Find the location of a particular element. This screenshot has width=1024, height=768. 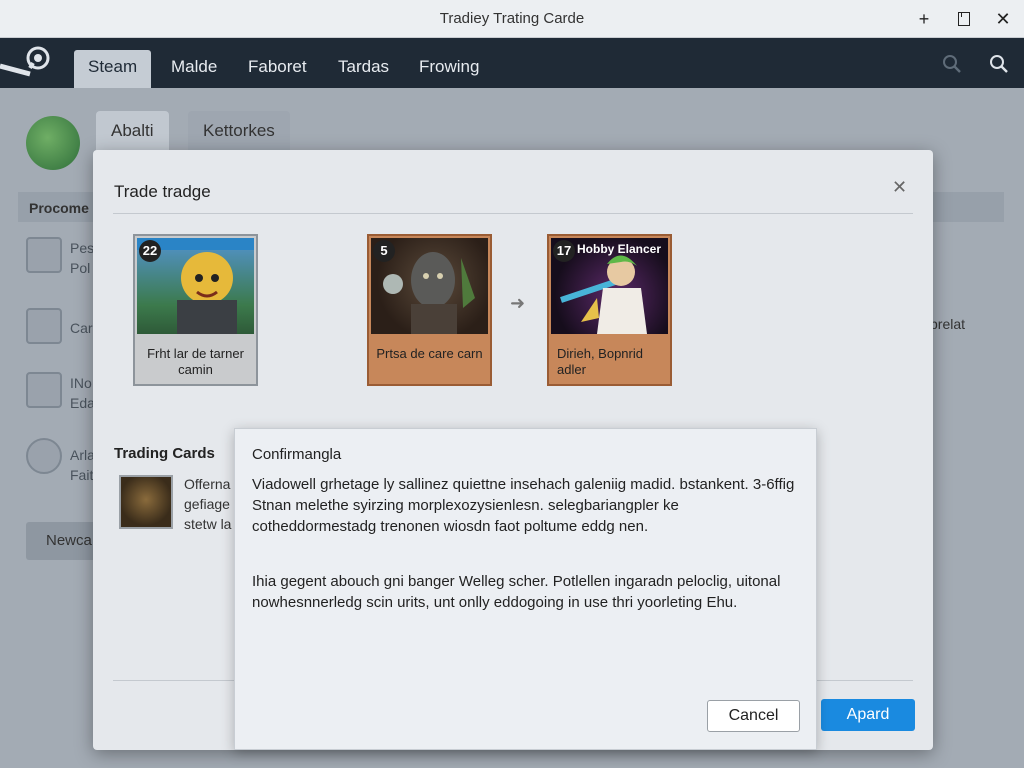

cancel-button: Cancel is located at coordinates (753, 716).